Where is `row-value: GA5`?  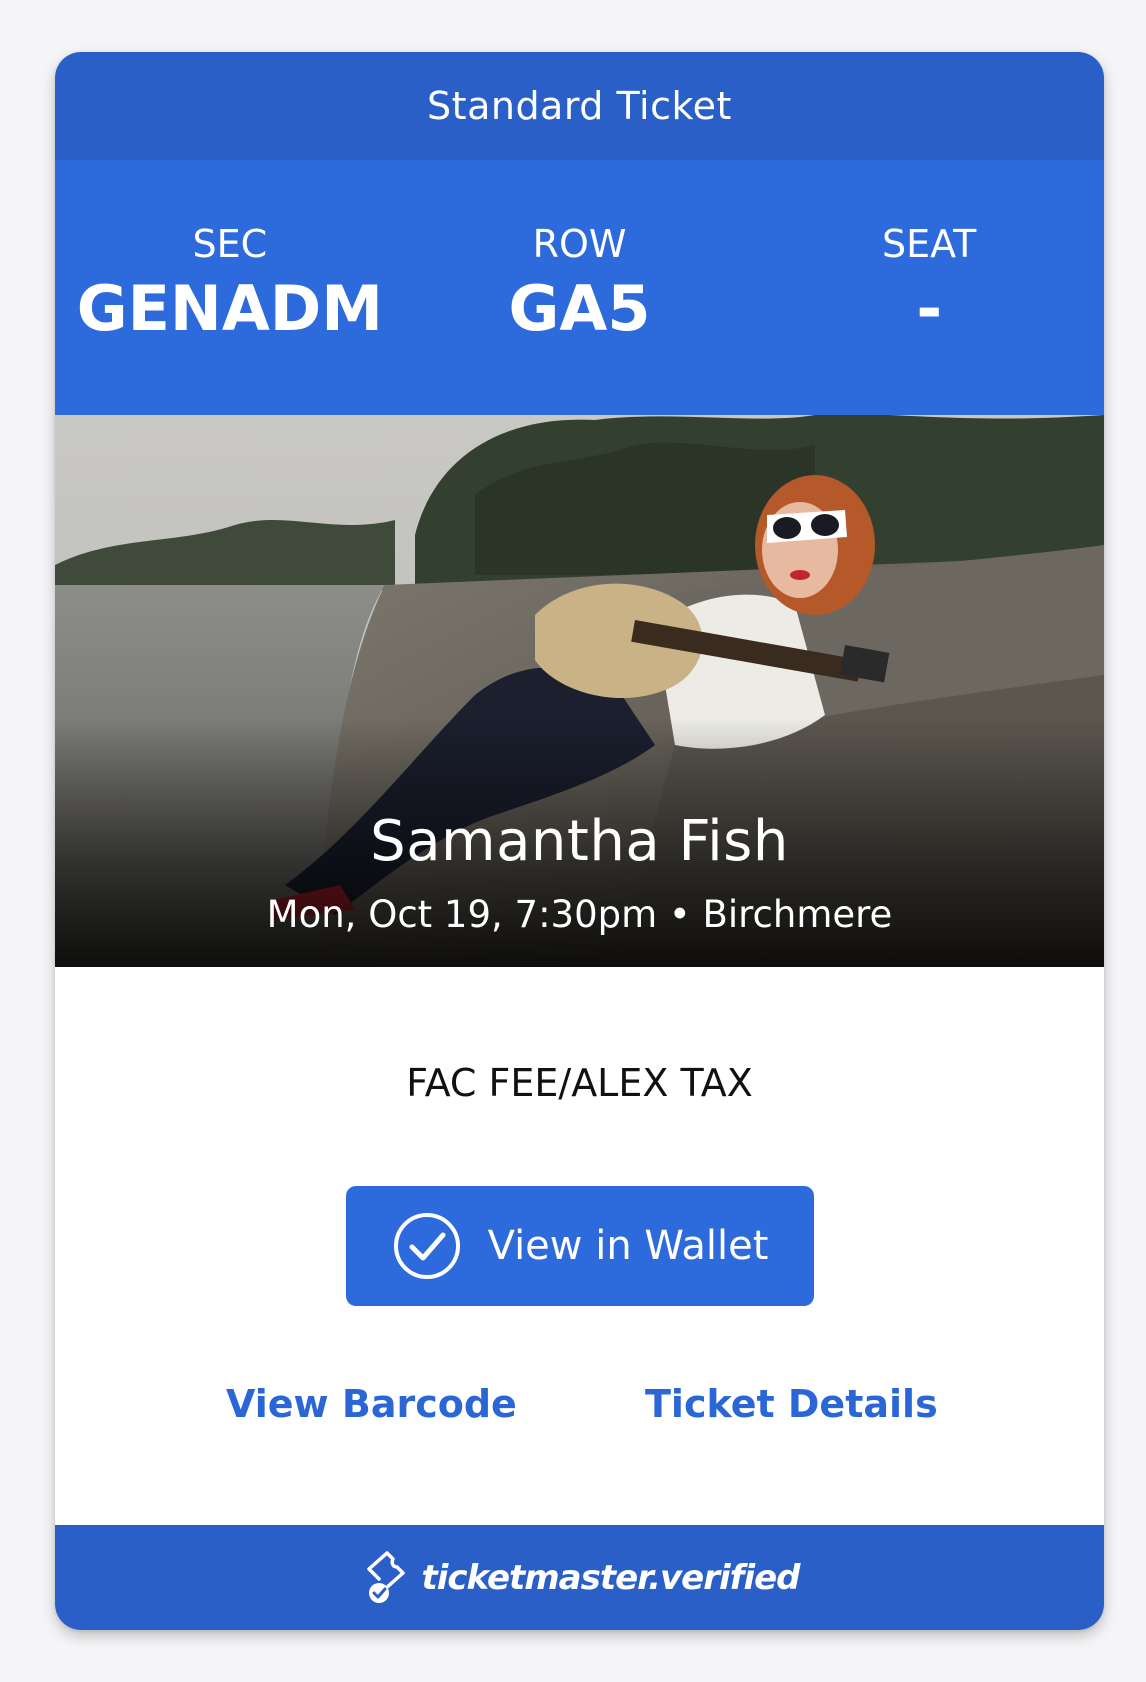
row-value: GA5 is located at coordinates (579, 308).